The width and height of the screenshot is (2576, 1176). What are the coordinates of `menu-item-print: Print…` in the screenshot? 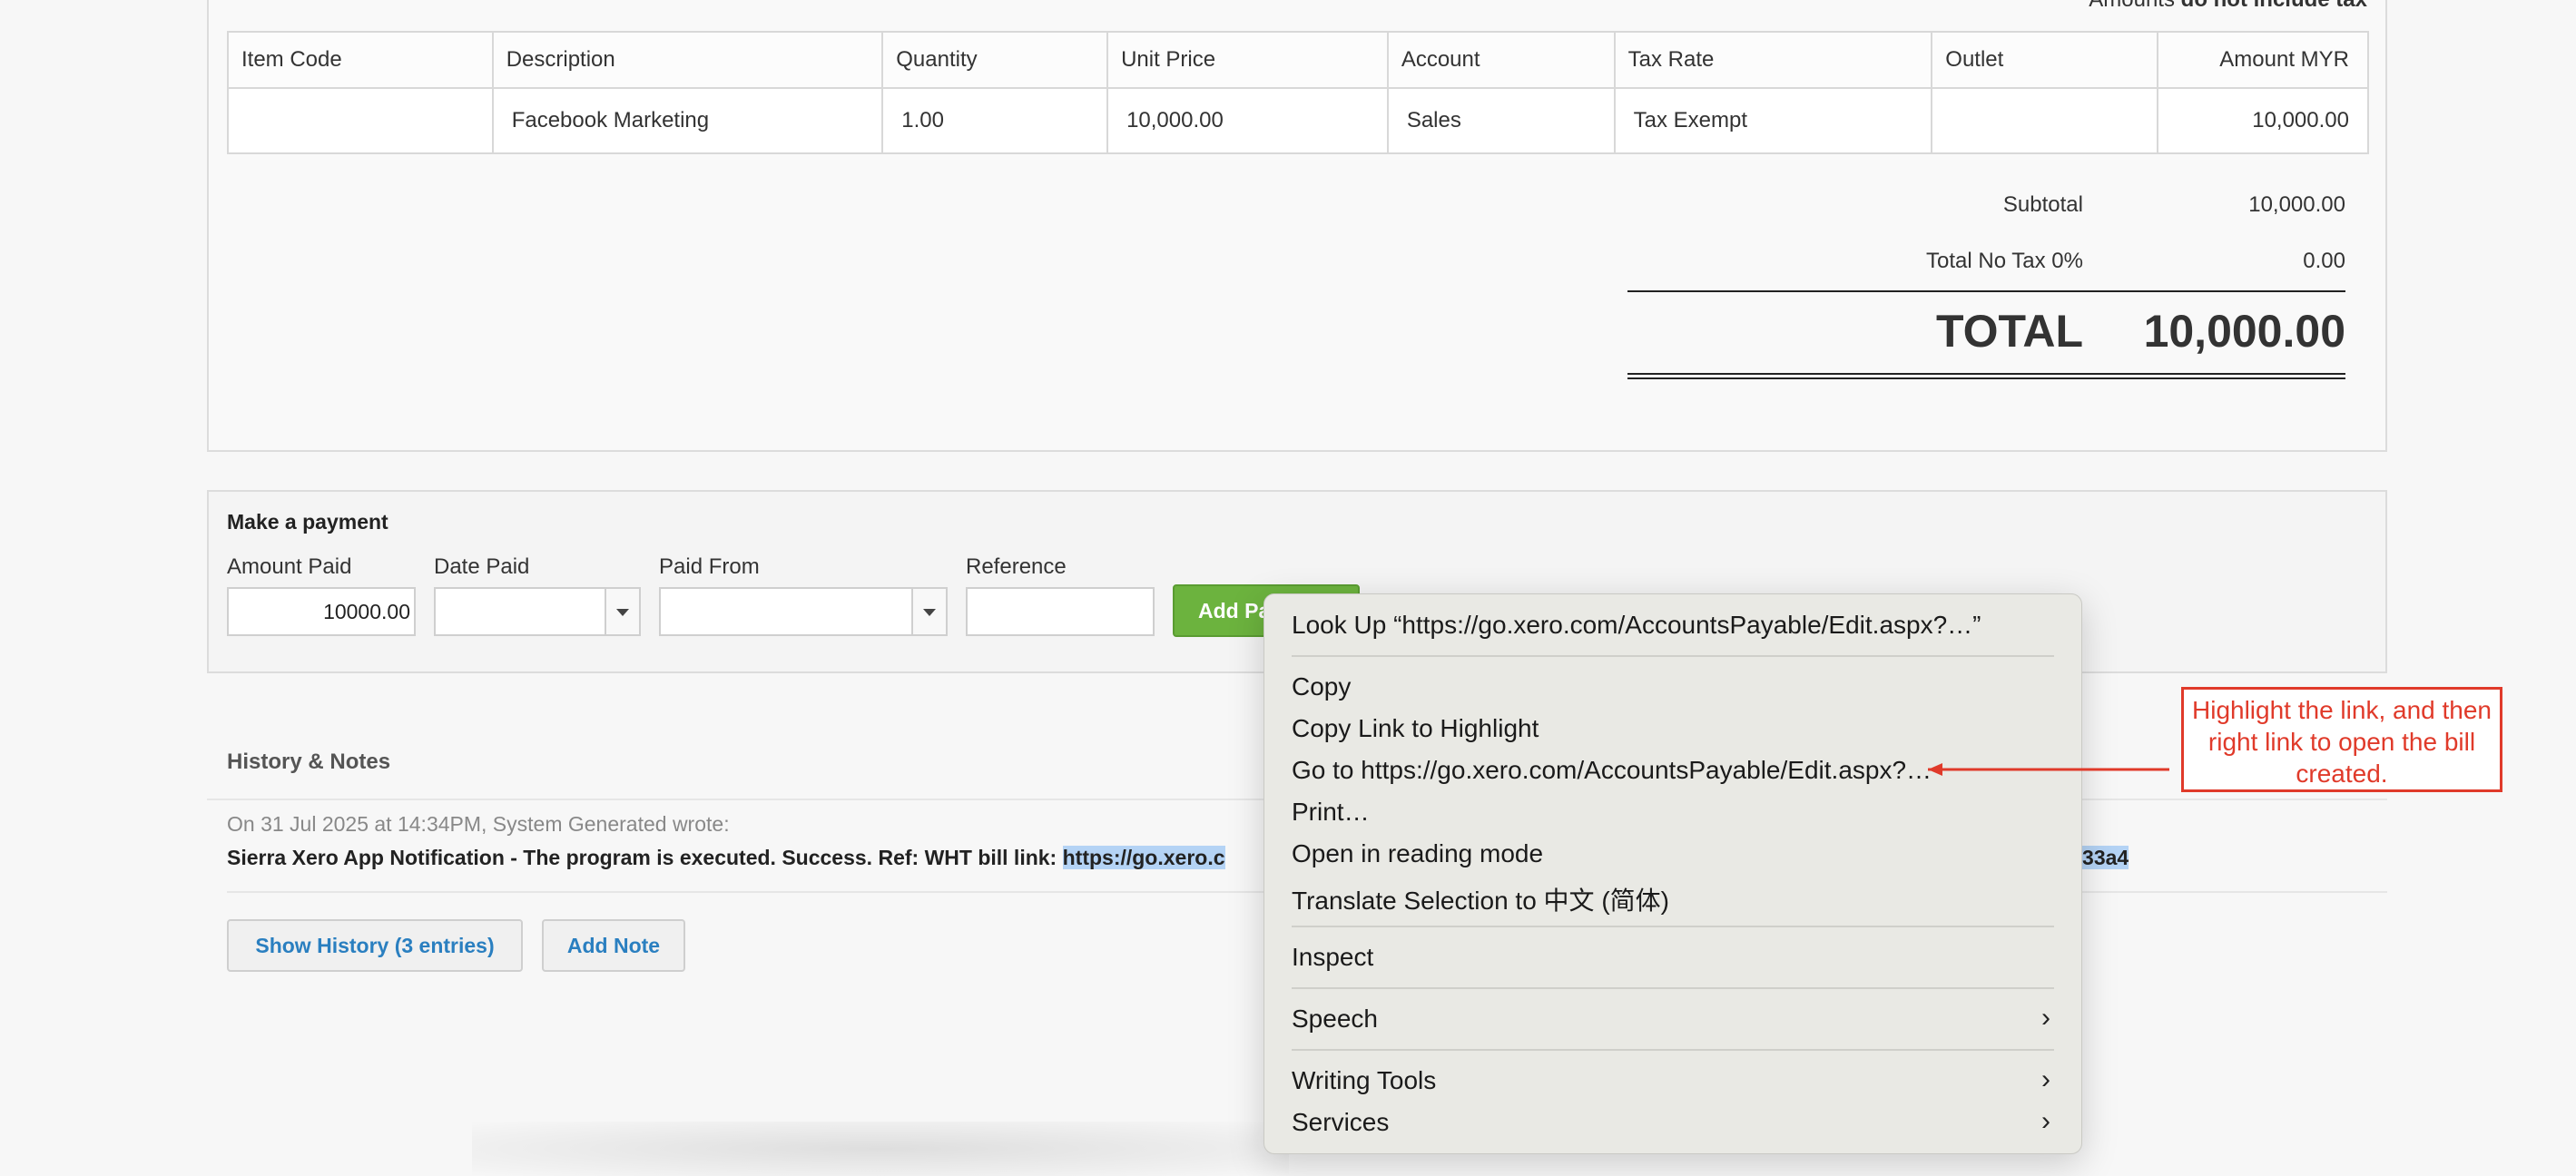 It's located at (1331, 812).